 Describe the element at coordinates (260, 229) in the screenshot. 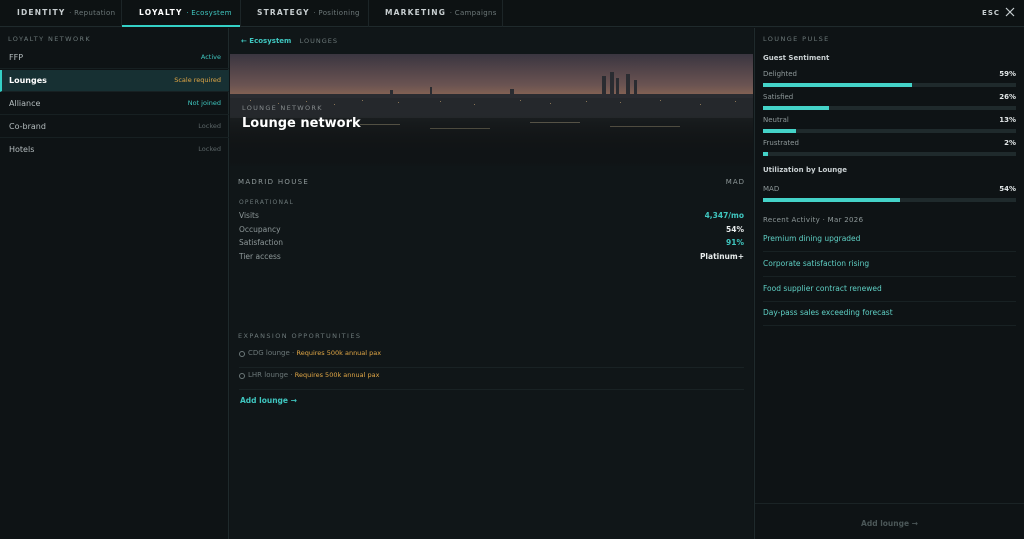

I see `metric-label: Occupancy` at that location.